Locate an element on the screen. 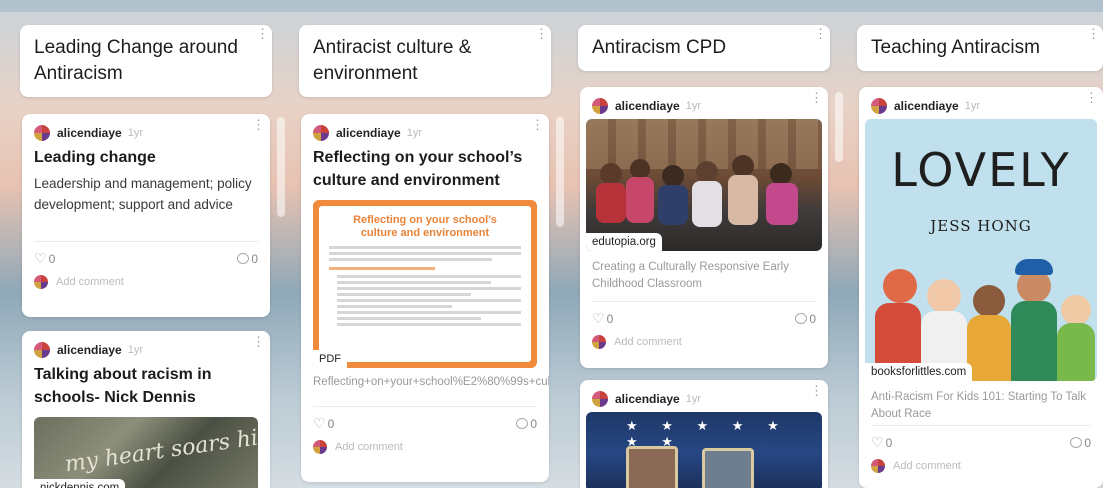 The height and width of the screenshot is (488, 1103). column-teaching-antiracism: Teaching Antiracism ⋮ is located at coordinates (980, 48).